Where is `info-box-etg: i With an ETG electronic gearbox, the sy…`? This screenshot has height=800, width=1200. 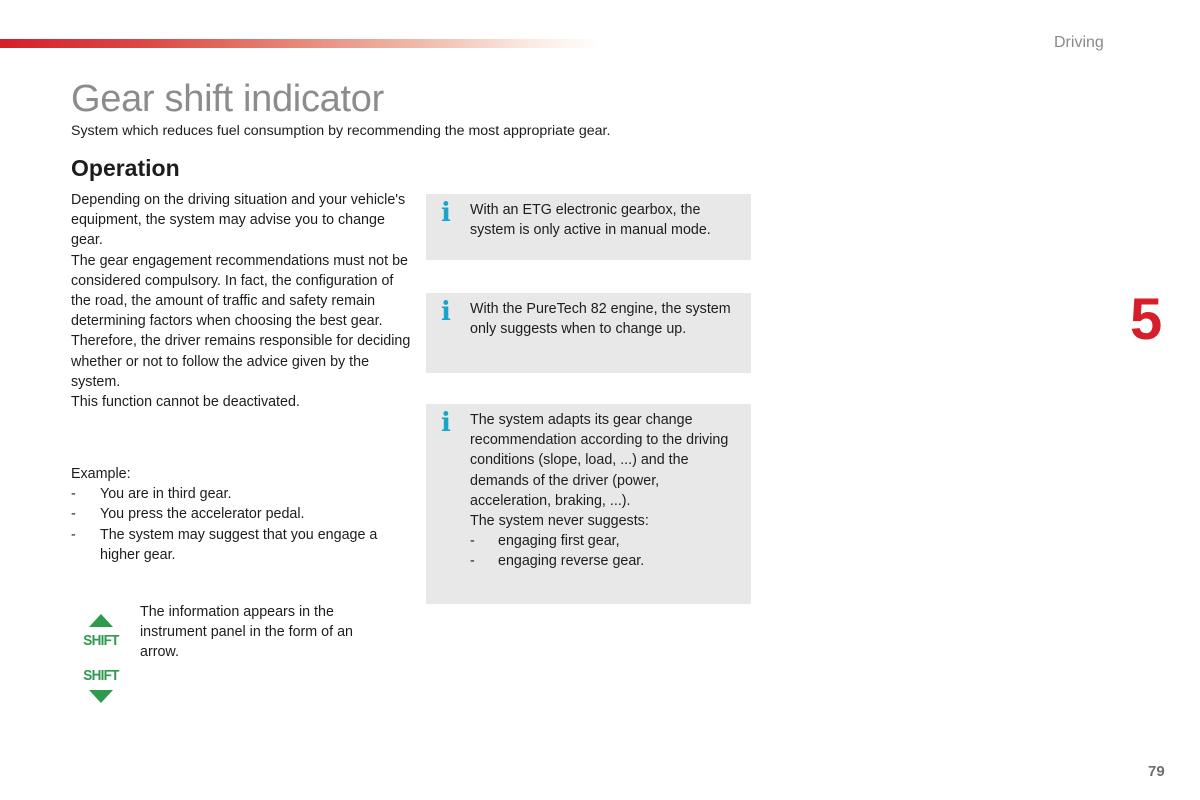 info-box-etg: i With an ETG electronic gearbox, the sy… is located at coordinates (588, 227).